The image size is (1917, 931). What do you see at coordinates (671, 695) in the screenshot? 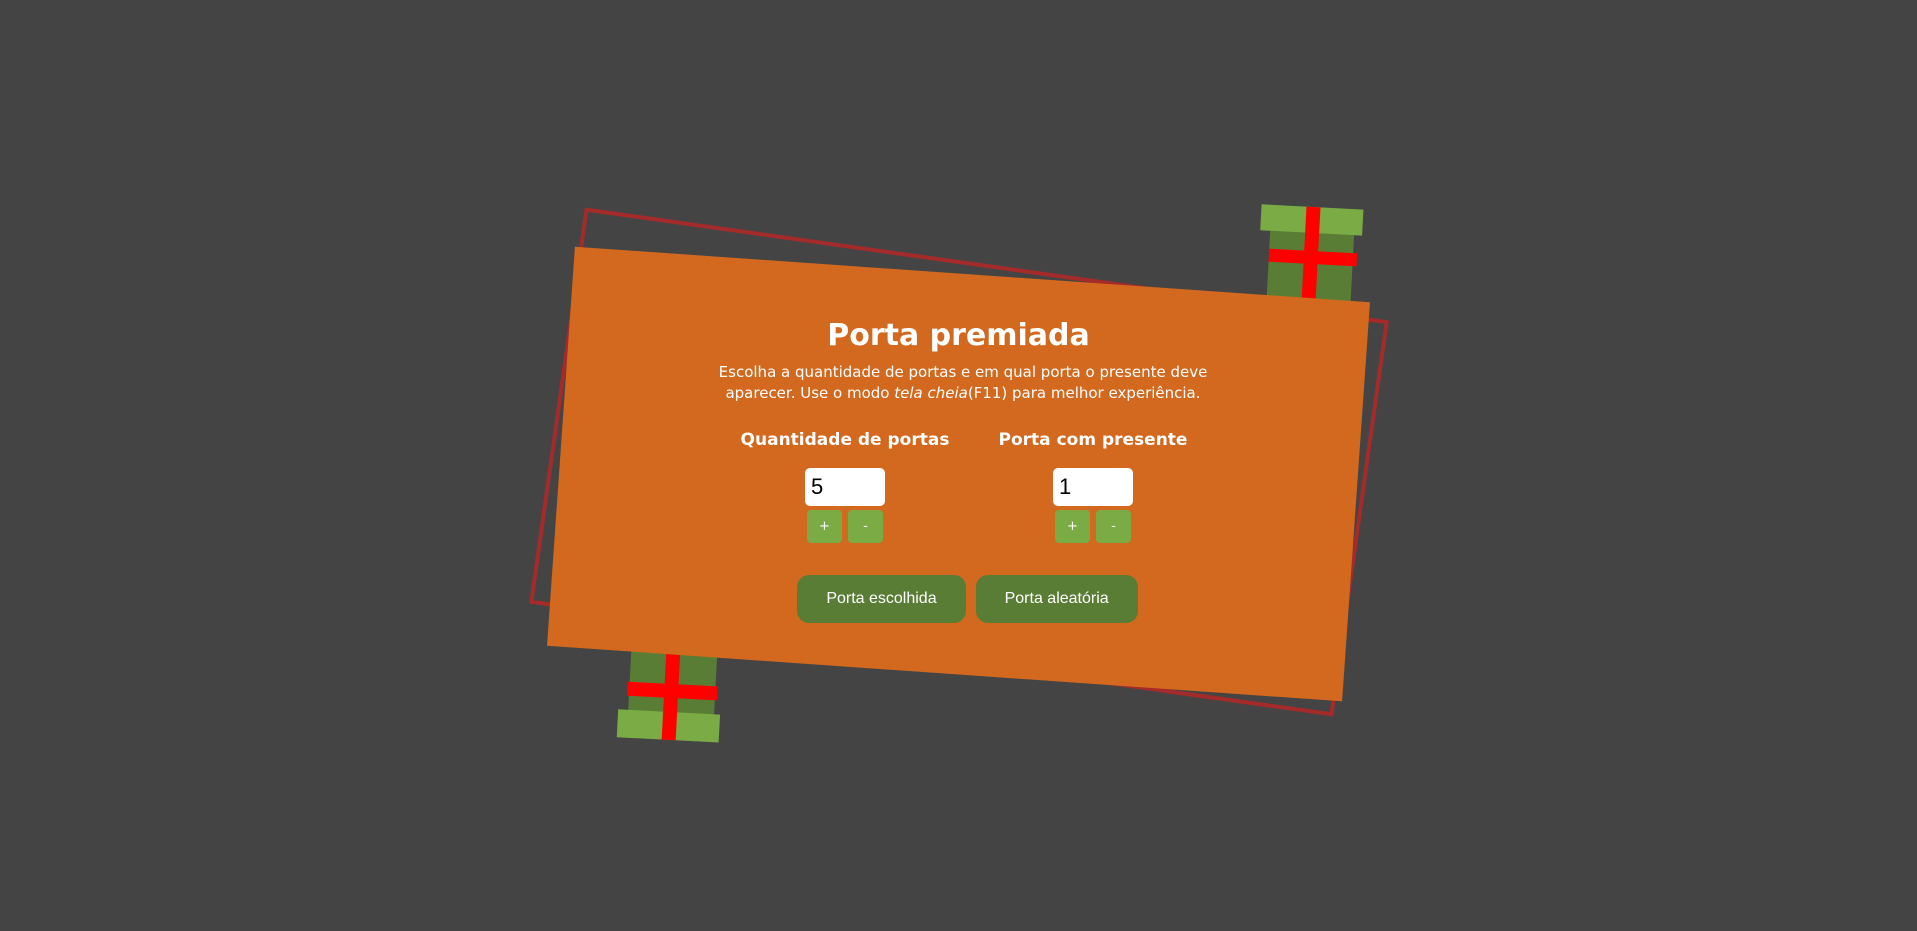
I see `gift-box-bottom-icon` at bounding box center [671, 695].